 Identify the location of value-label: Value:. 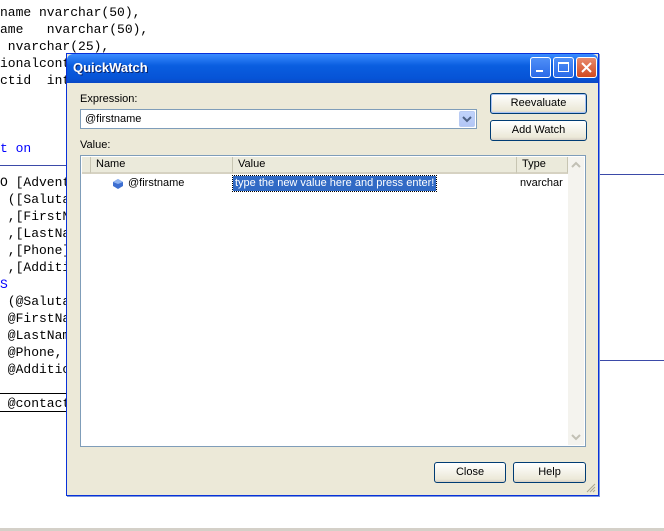
(95, 145).